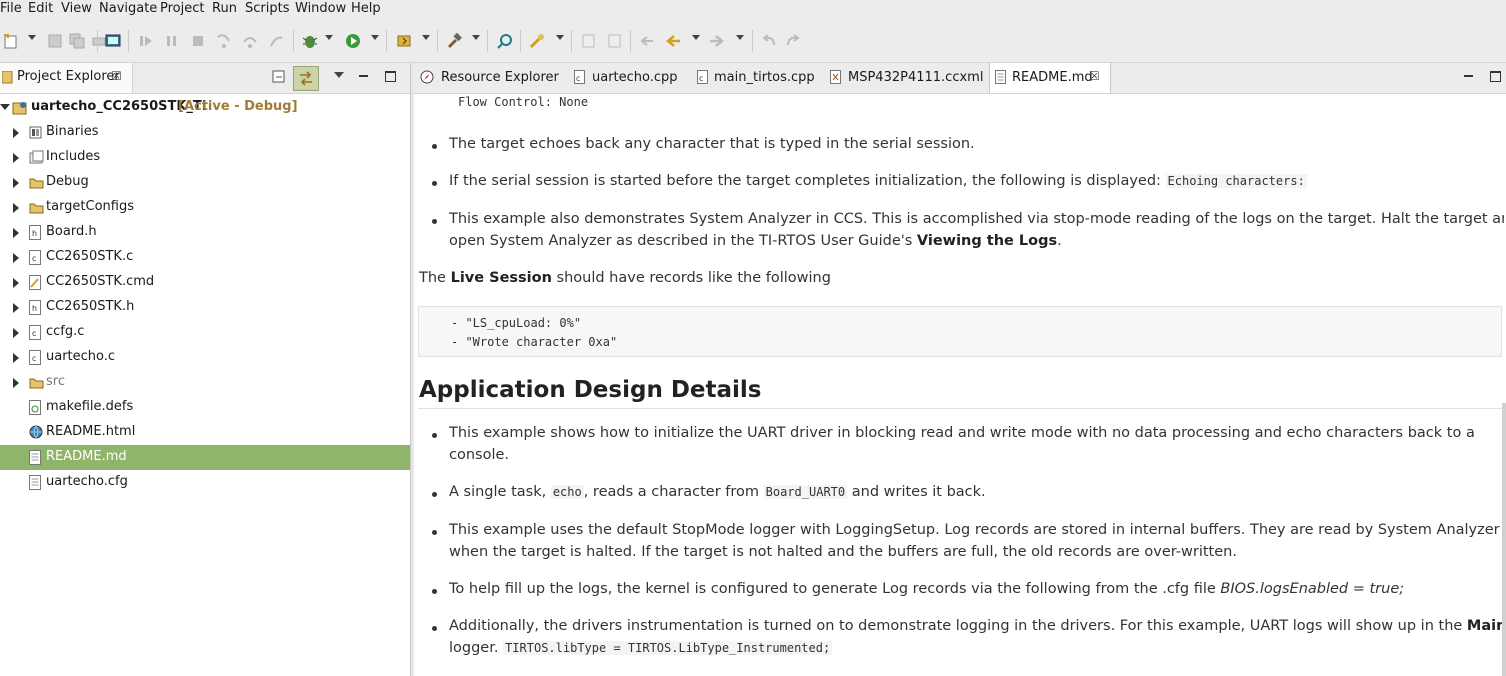 The height and width of the screenshot is (676, 1506). Describe the element at coordinates (1504, 539) in the screenshot. I see `vertical-scrollbar` at that location.